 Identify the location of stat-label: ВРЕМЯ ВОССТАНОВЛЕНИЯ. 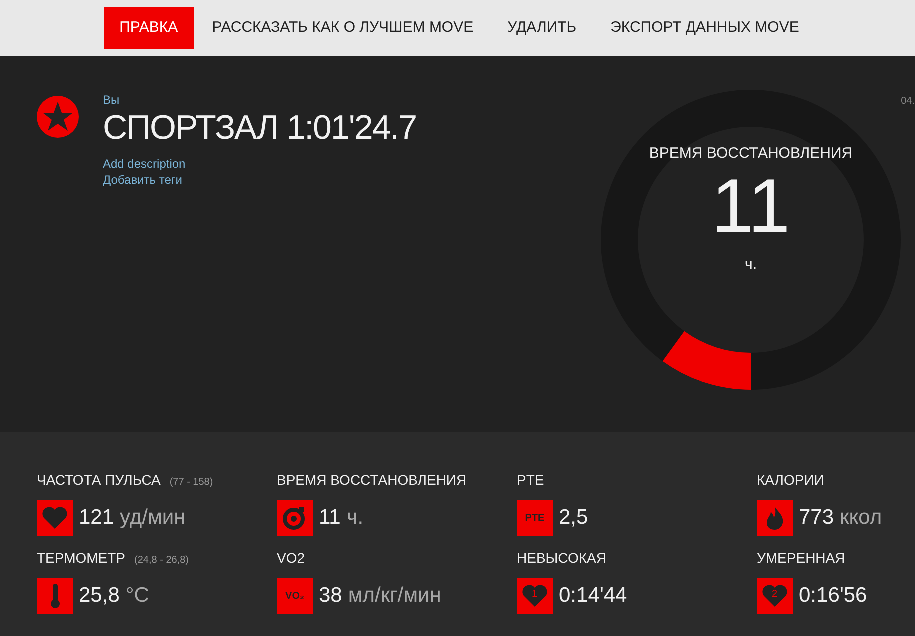
(372, 480).